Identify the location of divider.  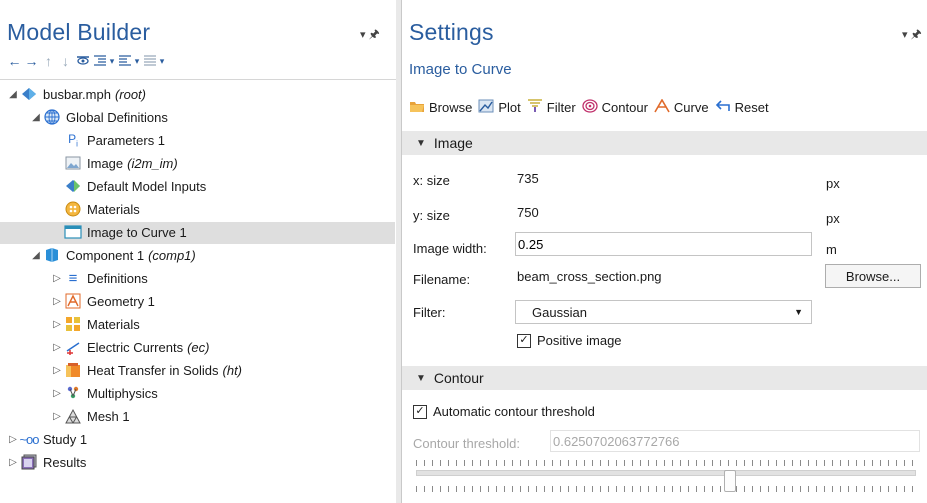
(198, 79).